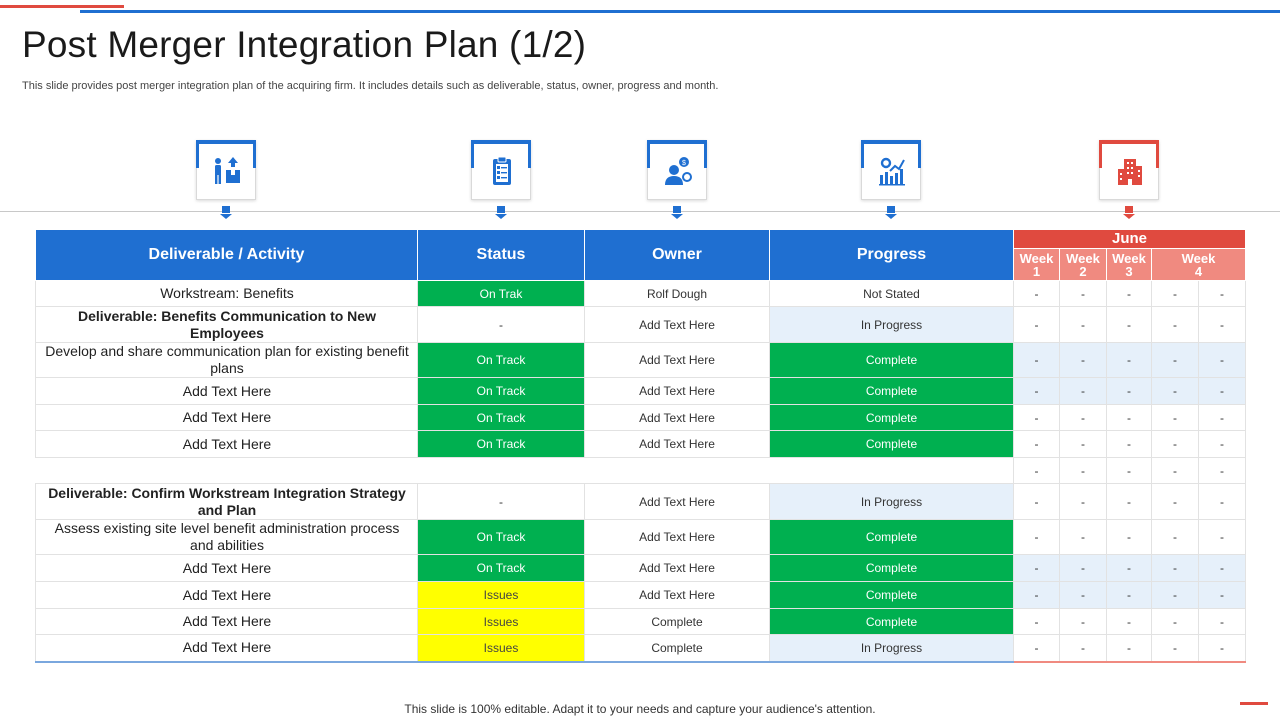 This screenshot has width=1280, height=720. What do you see at coordinates (680, 11) in the screenshot?
I see `accent-bar-blue` at bounding box center [680, 11].